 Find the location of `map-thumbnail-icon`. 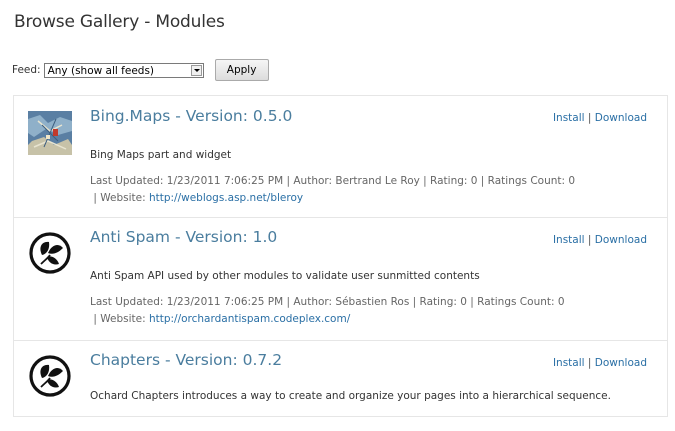

map-thumbnail-icon is located at coordinates (50, 133).